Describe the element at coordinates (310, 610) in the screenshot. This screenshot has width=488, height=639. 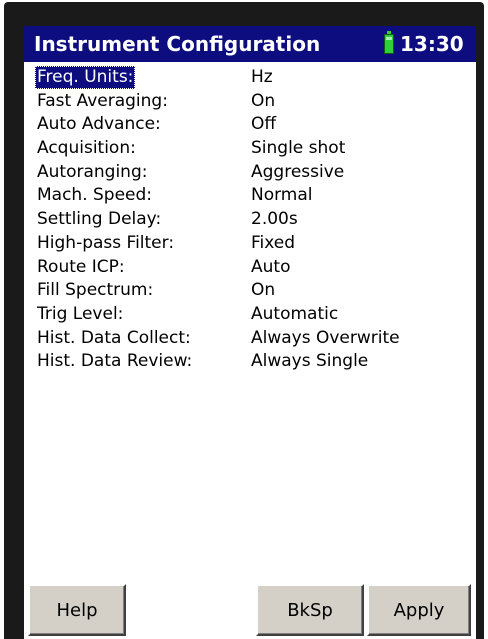
I see `backspace-button: BkSp` at that location.